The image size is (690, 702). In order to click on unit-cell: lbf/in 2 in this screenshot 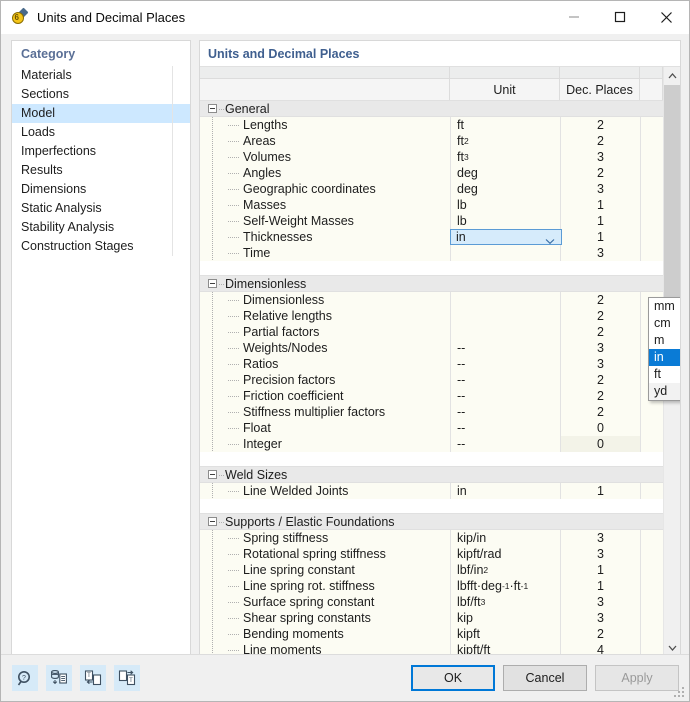, I will do `click(505, 570)`.